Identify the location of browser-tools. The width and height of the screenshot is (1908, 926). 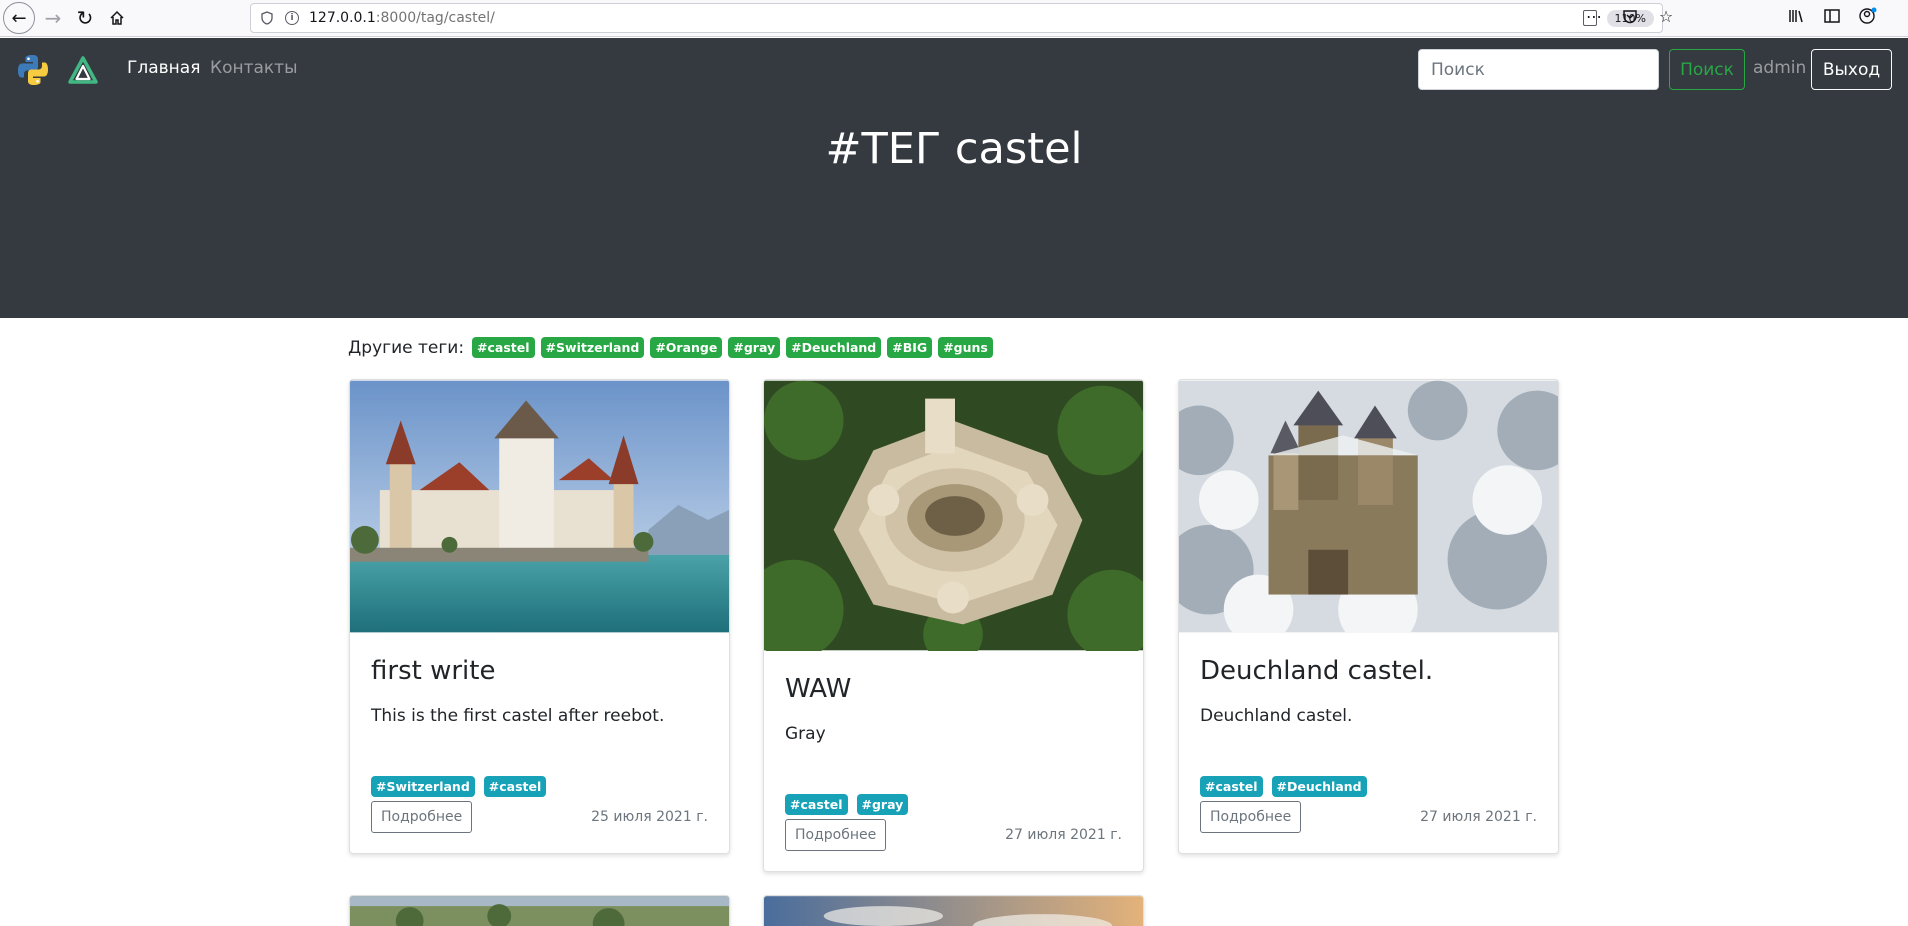
(1832, 16).